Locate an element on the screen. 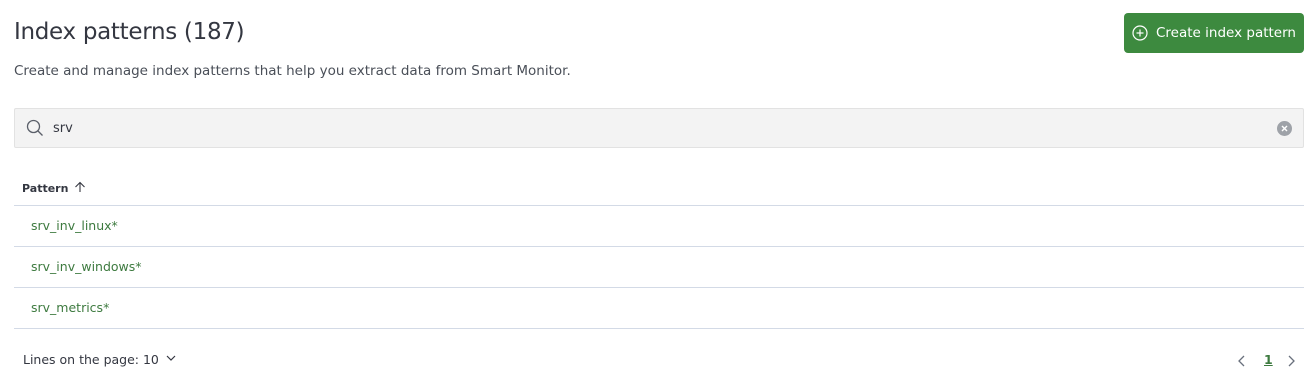  pattern-column-header: Pattern is located at coordinates (54, 188).